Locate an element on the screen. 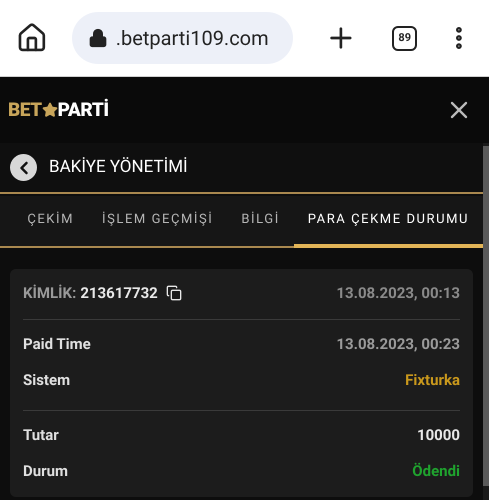  row-label: Tutar is located at coordinates (41, 435).